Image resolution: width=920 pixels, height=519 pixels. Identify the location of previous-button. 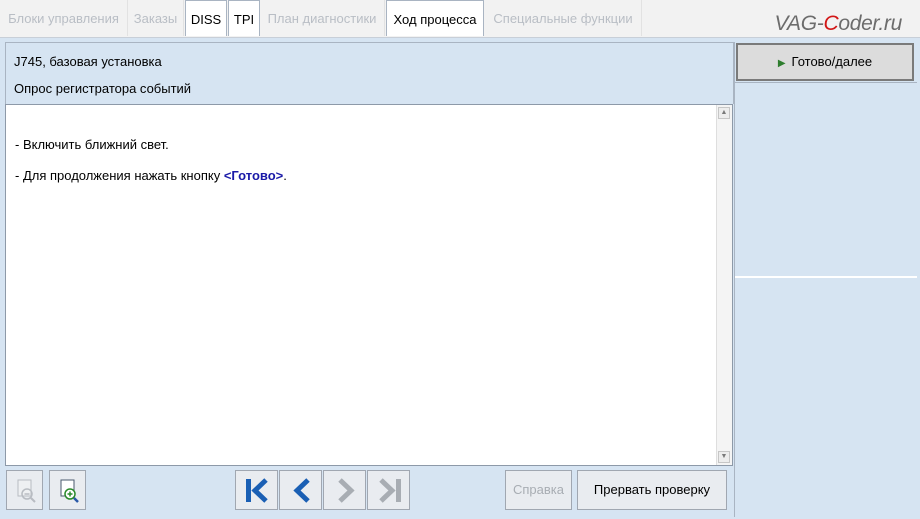
(300, 490).